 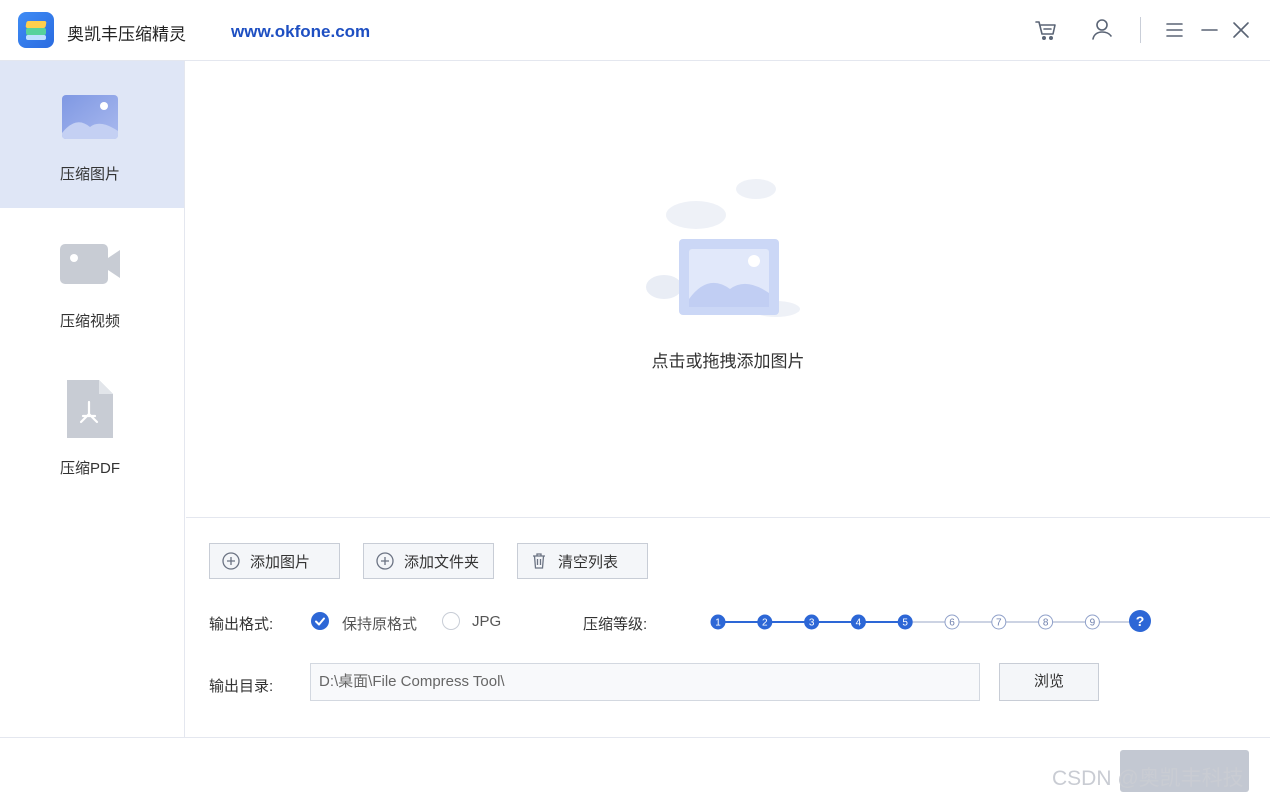 I want to click on level-step-label: 8, so click(x=1046, y=623).